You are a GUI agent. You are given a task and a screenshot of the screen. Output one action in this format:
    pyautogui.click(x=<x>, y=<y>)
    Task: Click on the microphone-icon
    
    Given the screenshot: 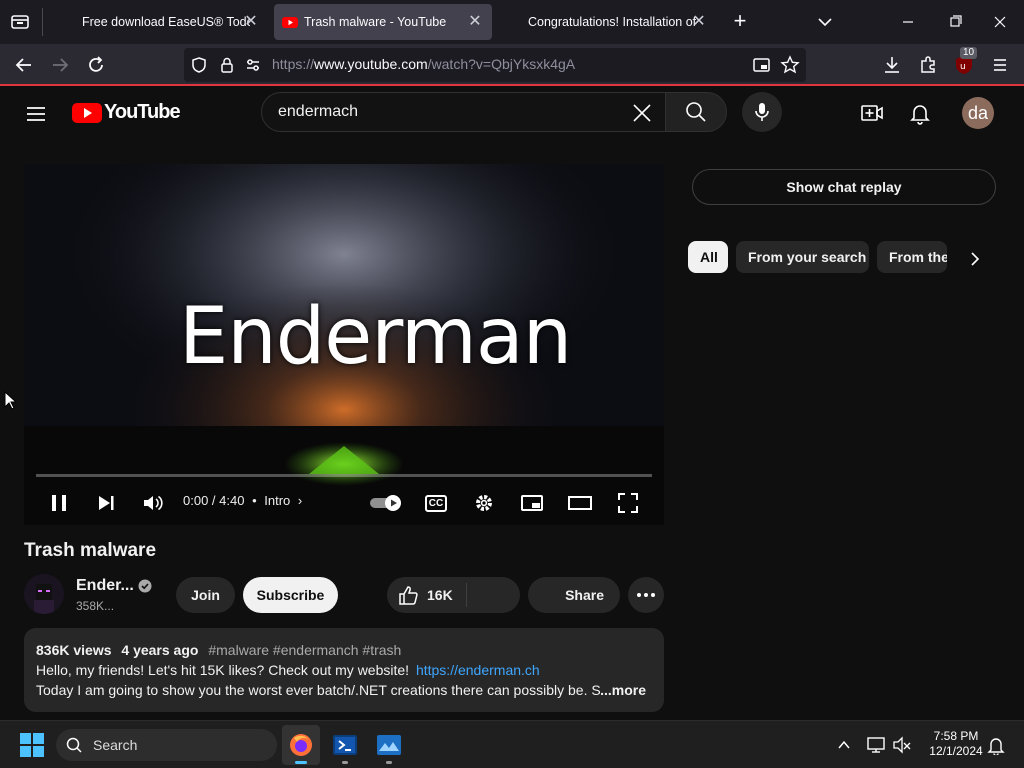 What is the action you would take?
    pyautogui.click(x=762, y=112)
    